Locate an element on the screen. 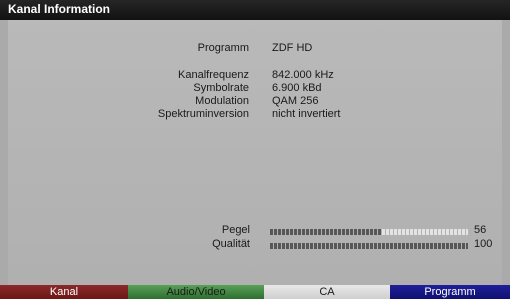 The height and width of the screenshot is (299, 510). pegel-meter-fill is located at coordinates (326, 232).